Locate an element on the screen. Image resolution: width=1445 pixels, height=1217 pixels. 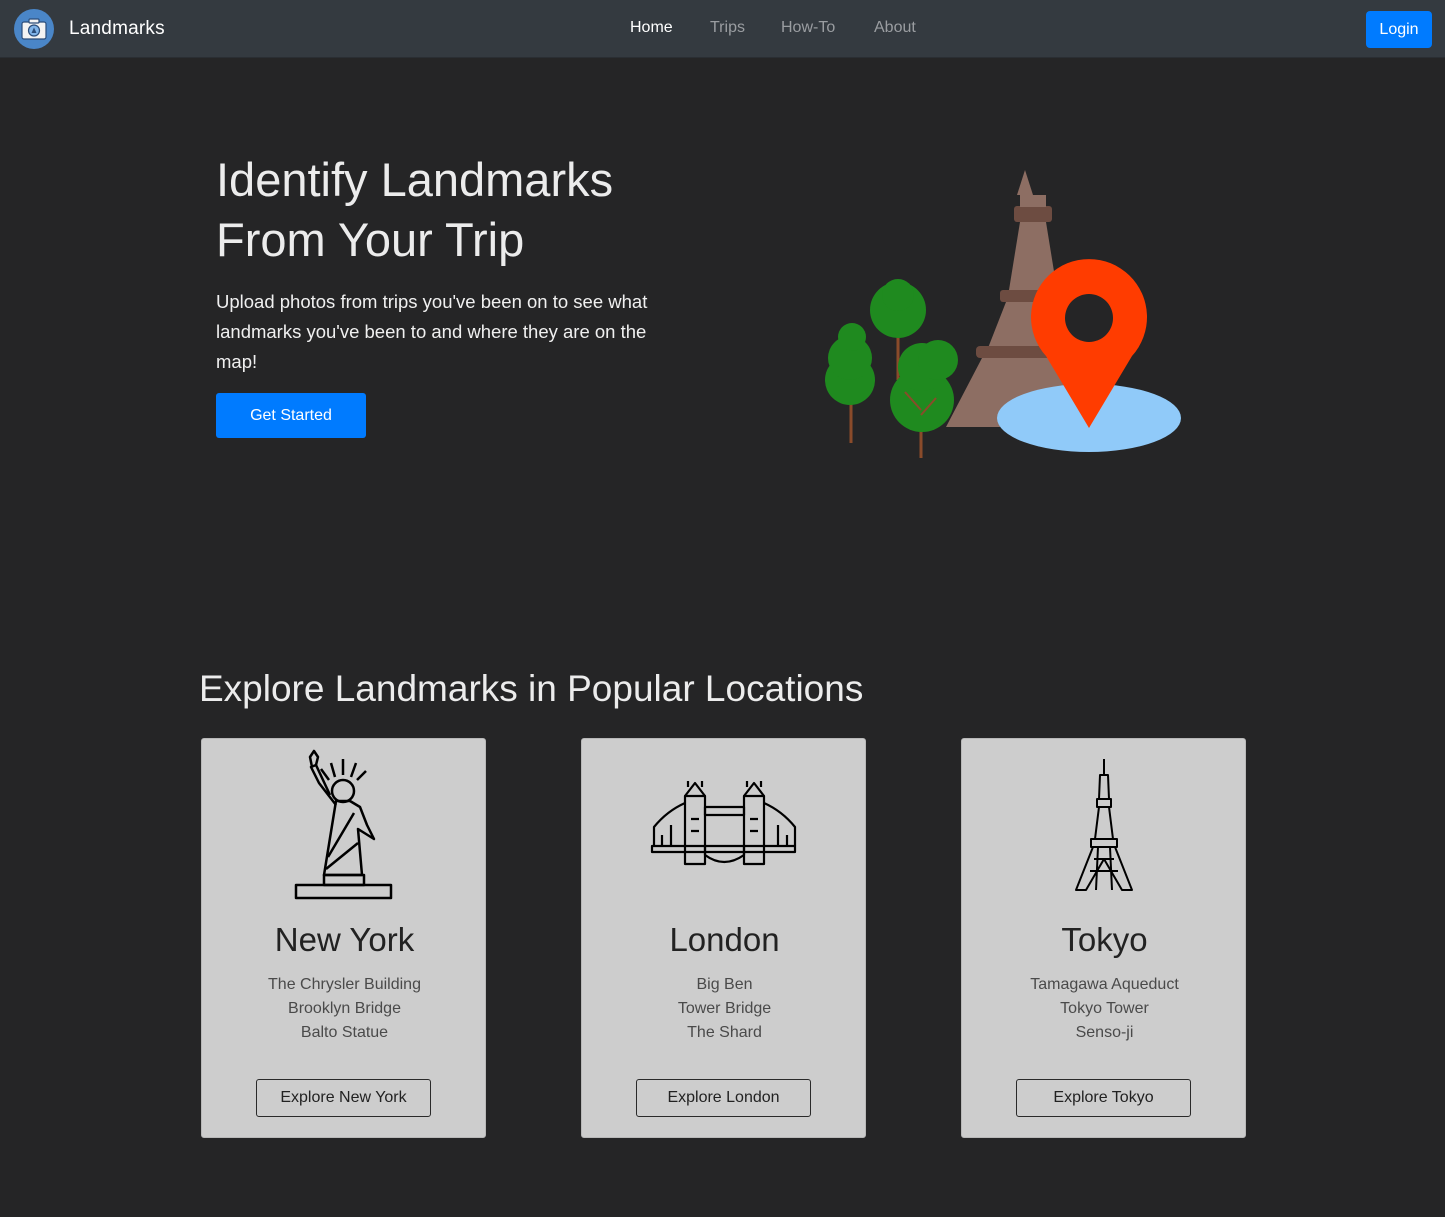
list-item: Balto Statue is located at coordinates (344, 1032).